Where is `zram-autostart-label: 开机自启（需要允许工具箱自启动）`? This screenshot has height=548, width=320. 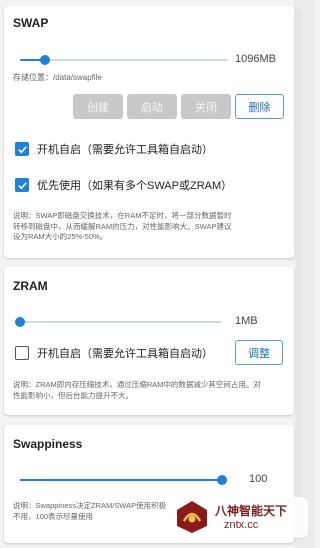
zram-autostart-label: 开机自启（需要允许工具箱自启动） is located at coordinates (125, 354).